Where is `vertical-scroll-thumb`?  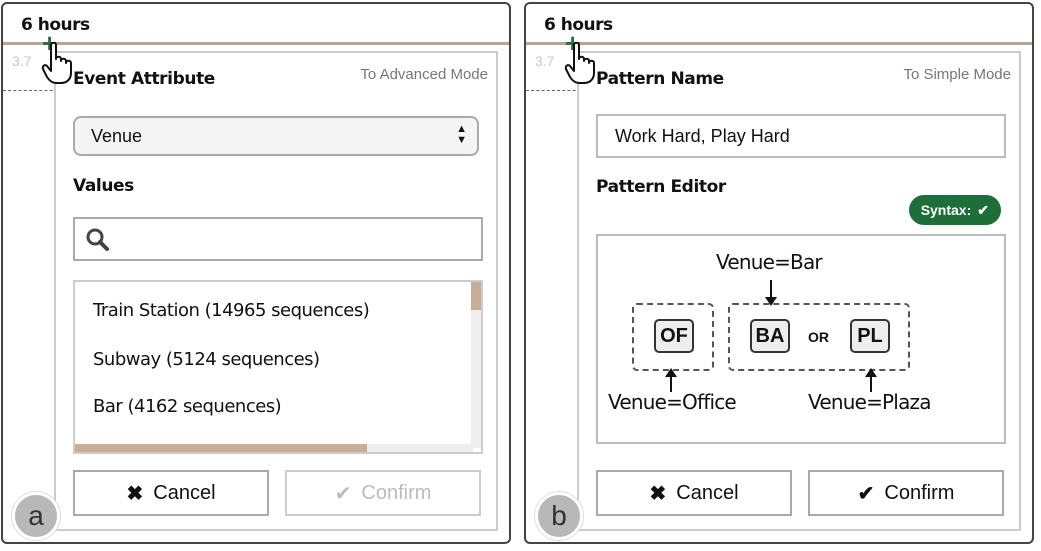 vertical-scroll-thumb is located at coordinates (476, 296).